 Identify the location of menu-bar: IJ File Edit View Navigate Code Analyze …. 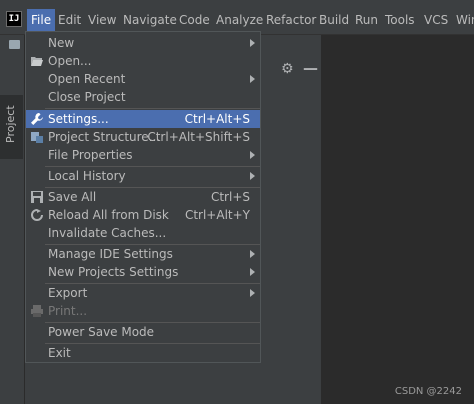
(237, 17).